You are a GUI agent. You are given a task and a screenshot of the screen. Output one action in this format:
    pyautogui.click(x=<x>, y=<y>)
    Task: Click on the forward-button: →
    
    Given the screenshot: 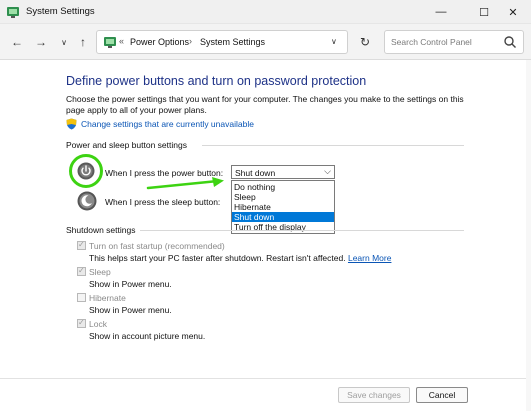 What is the action you would take?
    pyautogui.click(x=41, y=42)
    